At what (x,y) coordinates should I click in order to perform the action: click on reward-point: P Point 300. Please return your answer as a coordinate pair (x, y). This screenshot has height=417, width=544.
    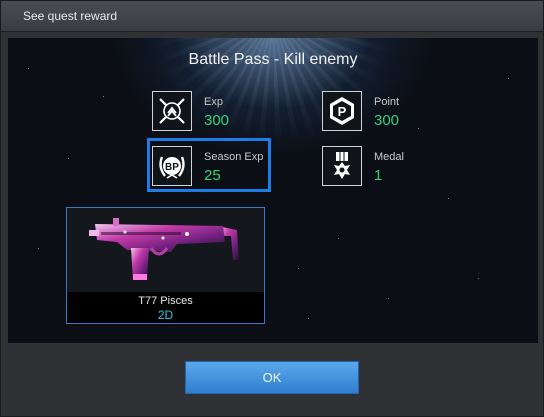
    Looking at the image, I should click on (397, 114).